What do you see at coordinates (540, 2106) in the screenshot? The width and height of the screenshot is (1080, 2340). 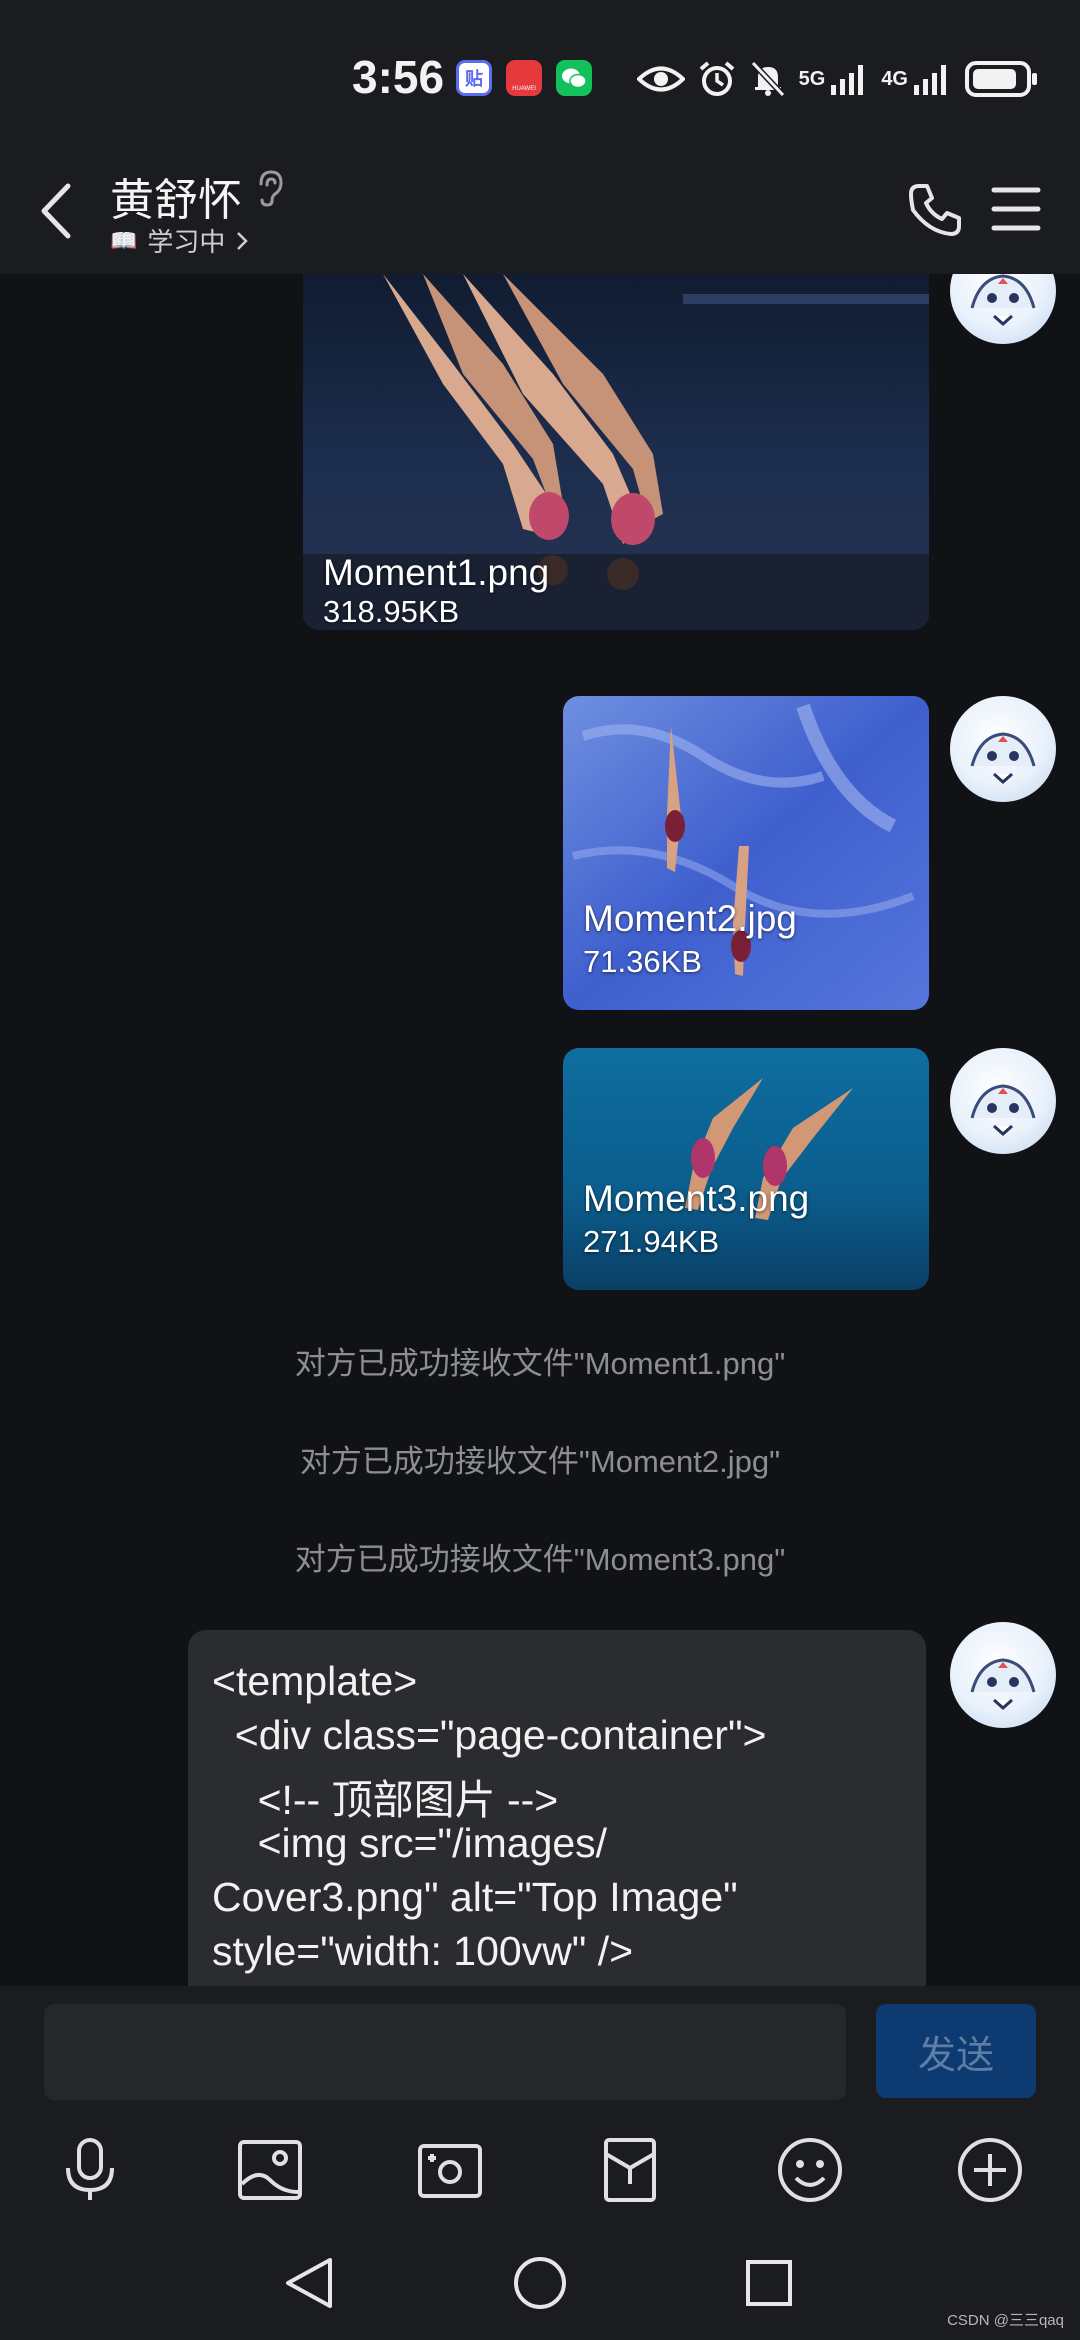 I see `input-bar: 发送` at bounding box center [540, 2106].